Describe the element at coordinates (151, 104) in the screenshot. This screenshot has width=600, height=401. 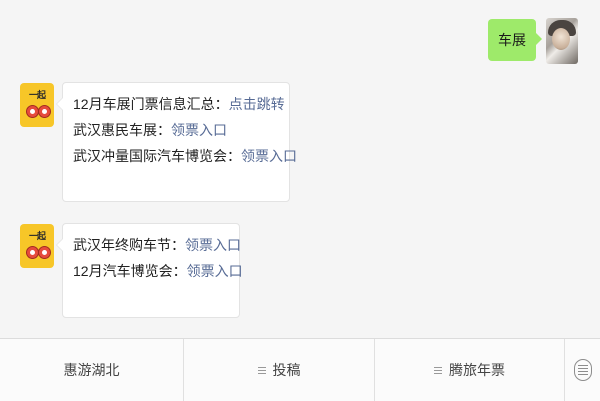
I see `message-line-label: 12月车展门票信息汇总：` at that location.